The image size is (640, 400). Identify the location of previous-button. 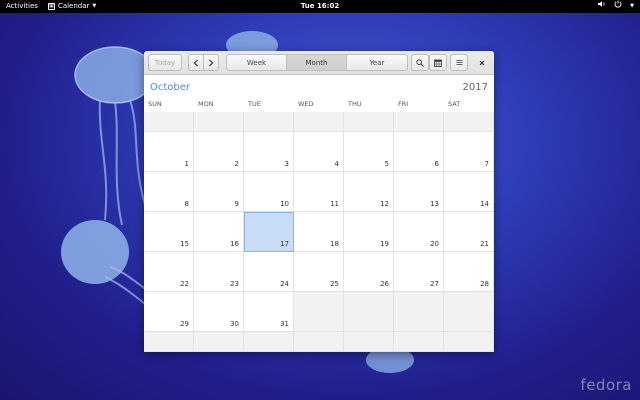
(196, 62).